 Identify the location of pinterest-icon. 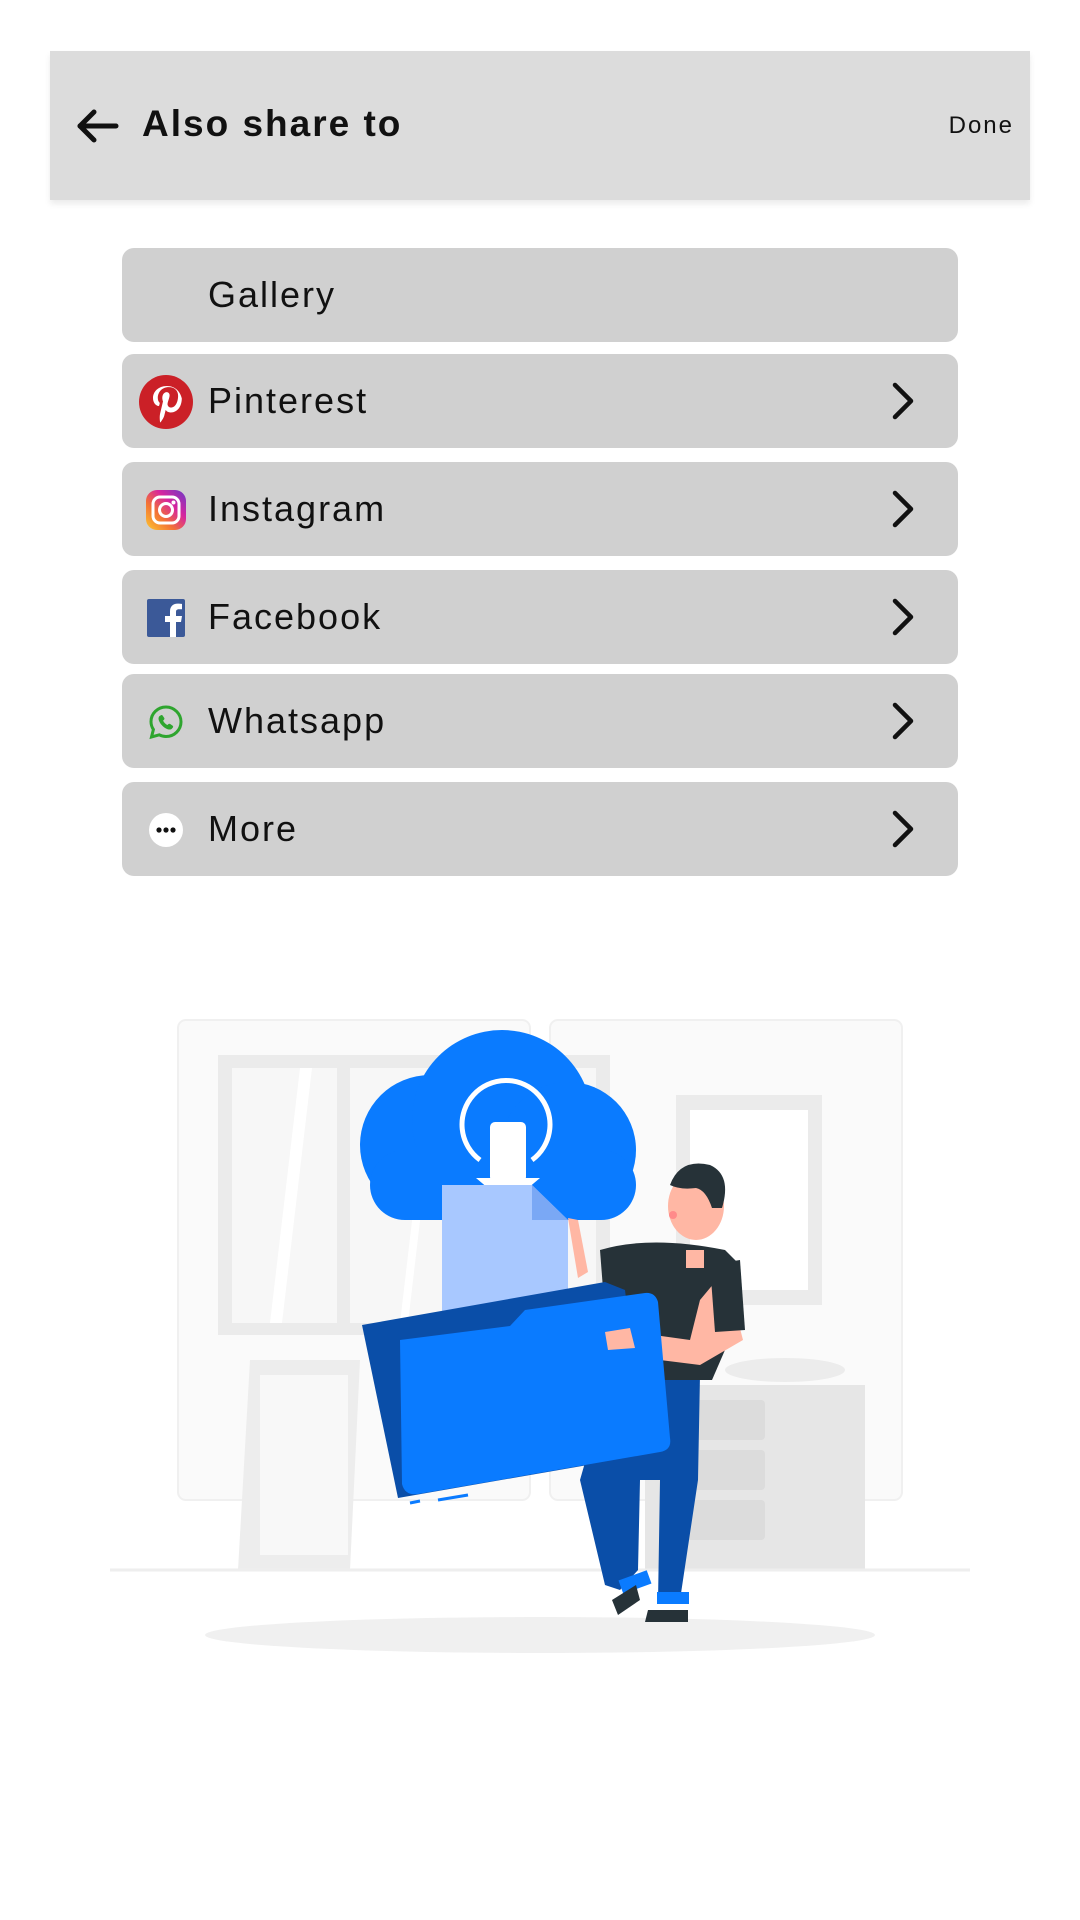
(166, 402).